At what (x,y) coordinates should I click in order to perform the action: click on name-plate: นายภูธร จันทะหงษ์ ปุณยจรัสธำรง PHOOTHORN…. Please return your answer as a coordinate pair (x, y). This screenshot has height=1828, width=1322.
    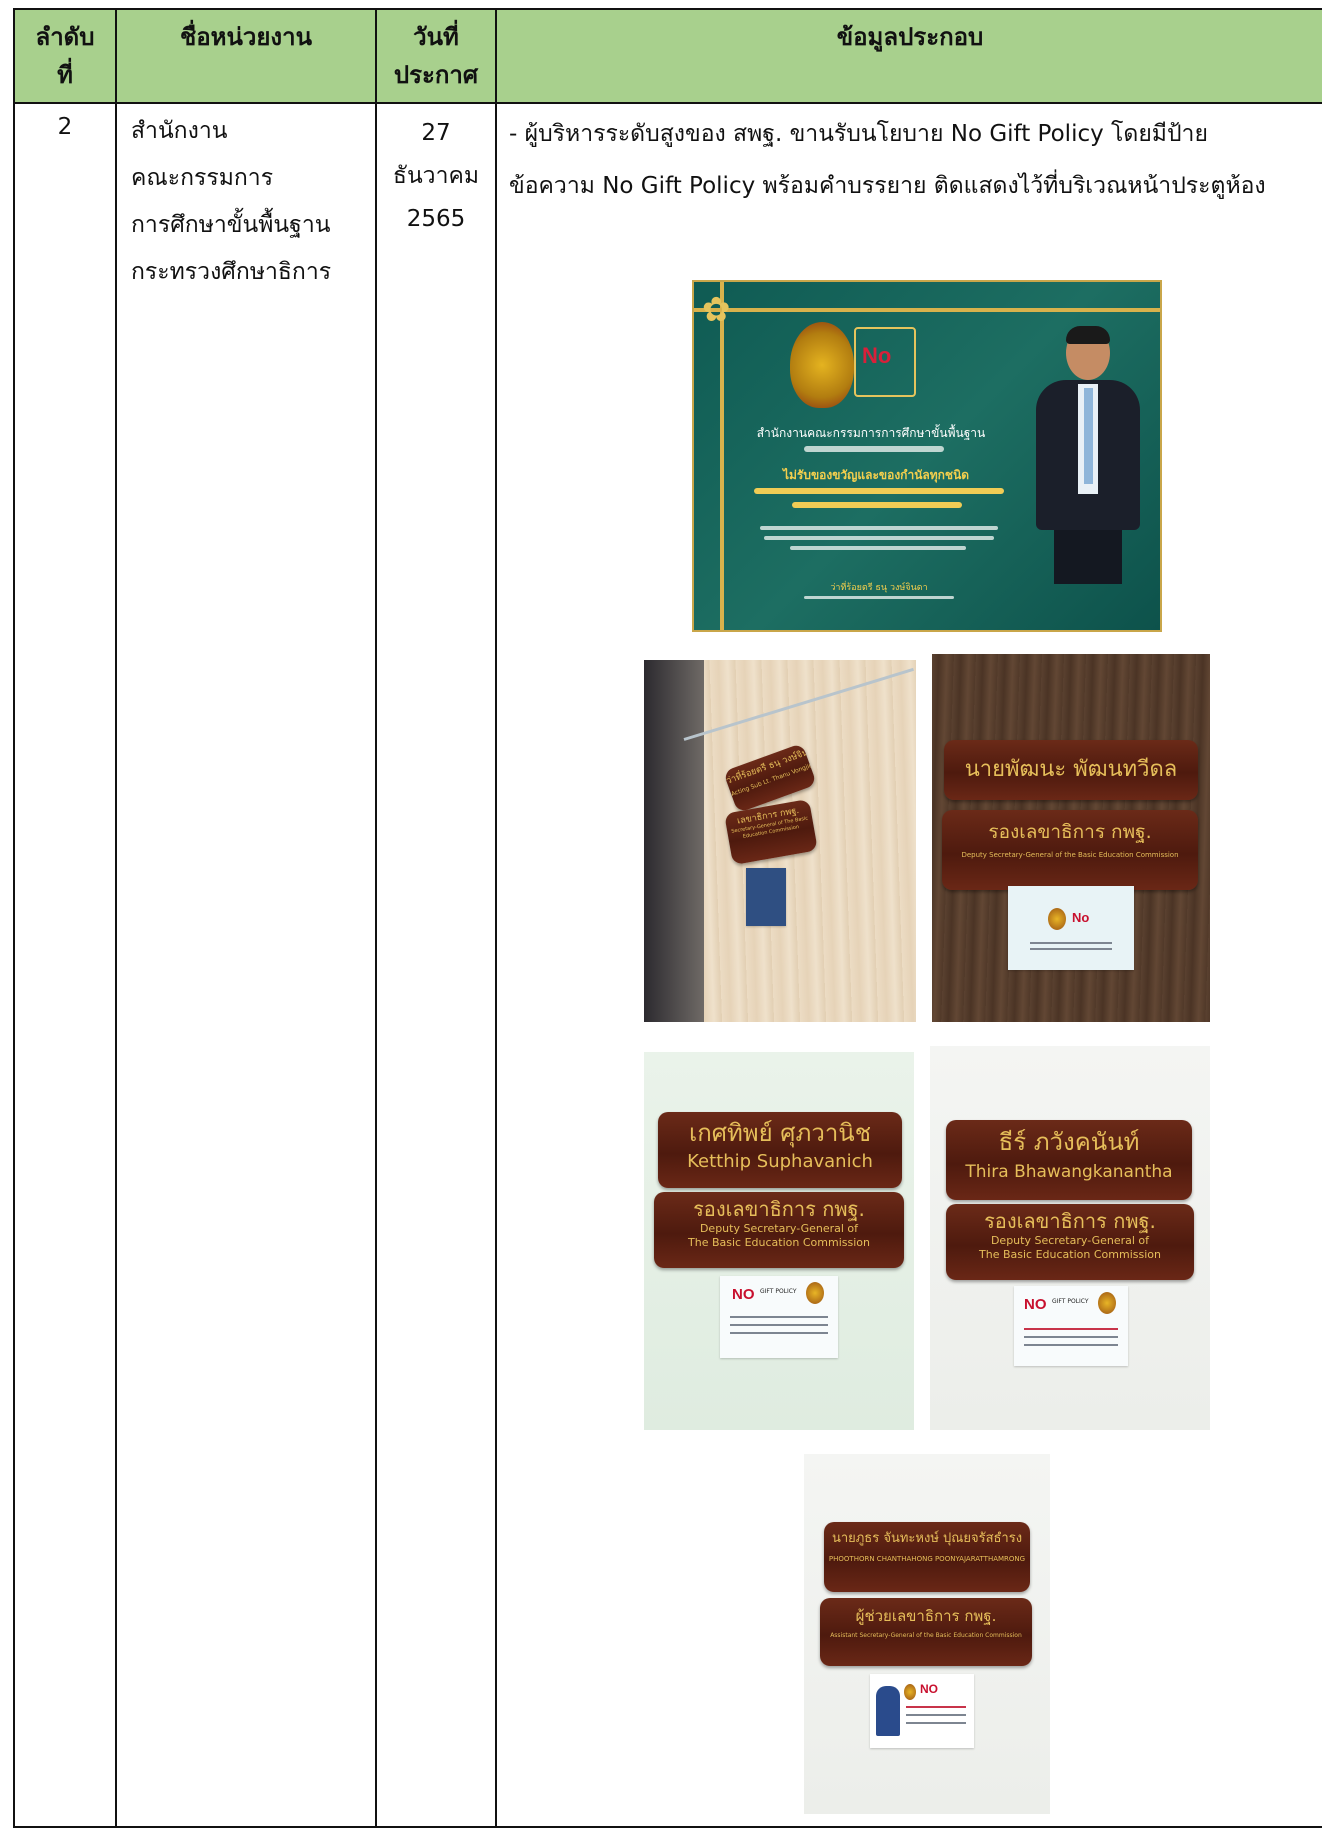
    Looking at the image, I should click on (927, 1557).